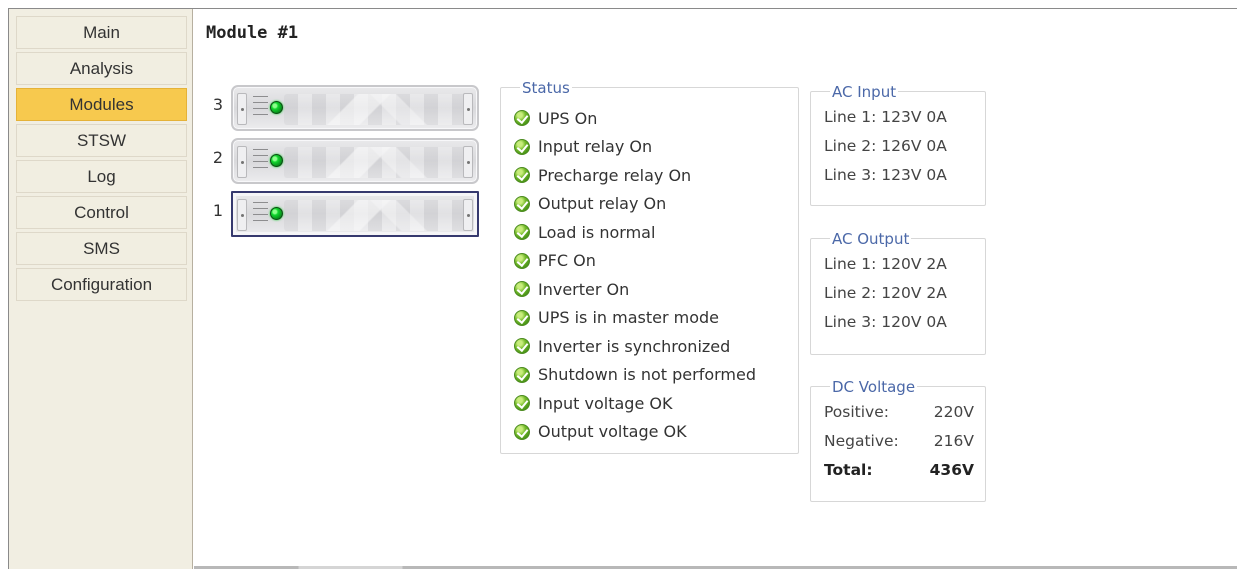 The height and width of the screenshot is (569, 1237). I want to click on sidebar-item-stsw: STSW, so click(101, 140).